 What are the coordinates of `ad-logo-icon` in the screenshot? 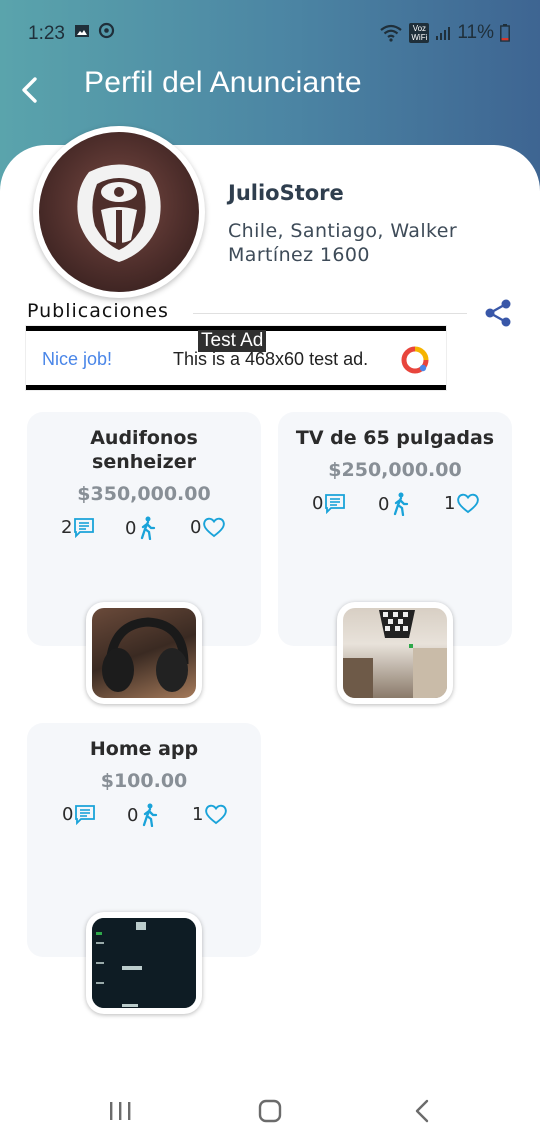 It's located at (415, 360).